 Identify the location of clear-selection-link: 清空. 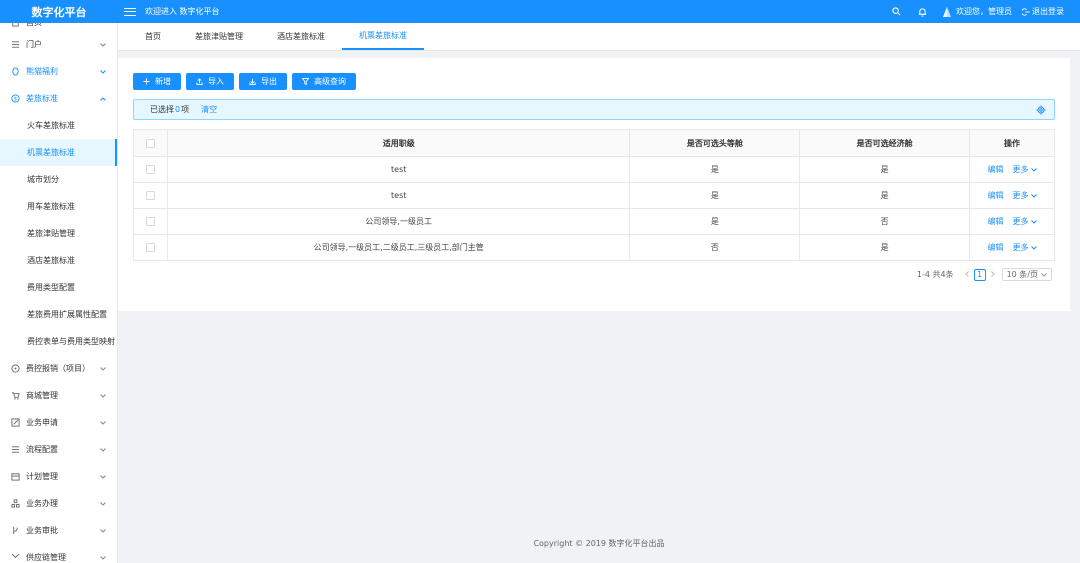
(209, 109).